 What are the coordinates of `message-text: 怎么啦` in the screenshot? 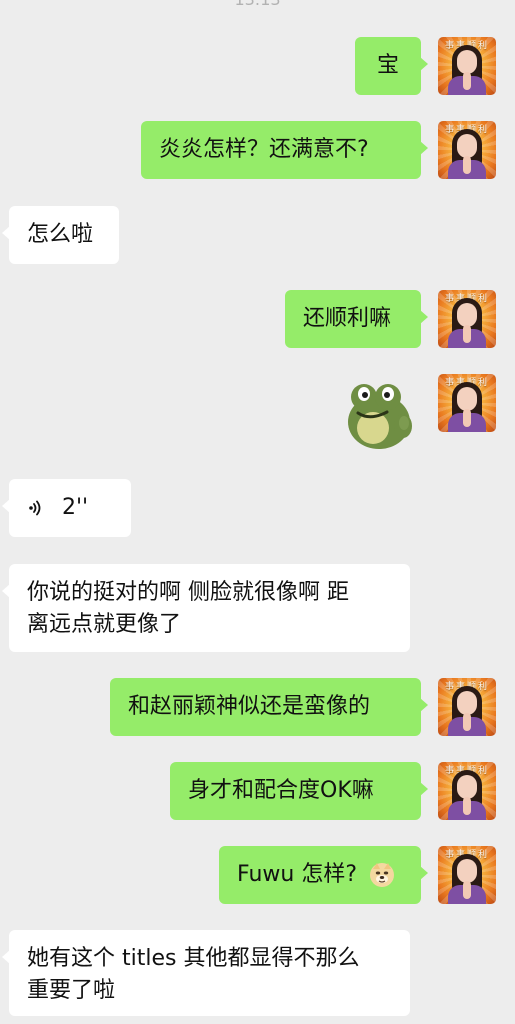 It's located at (60, 234).